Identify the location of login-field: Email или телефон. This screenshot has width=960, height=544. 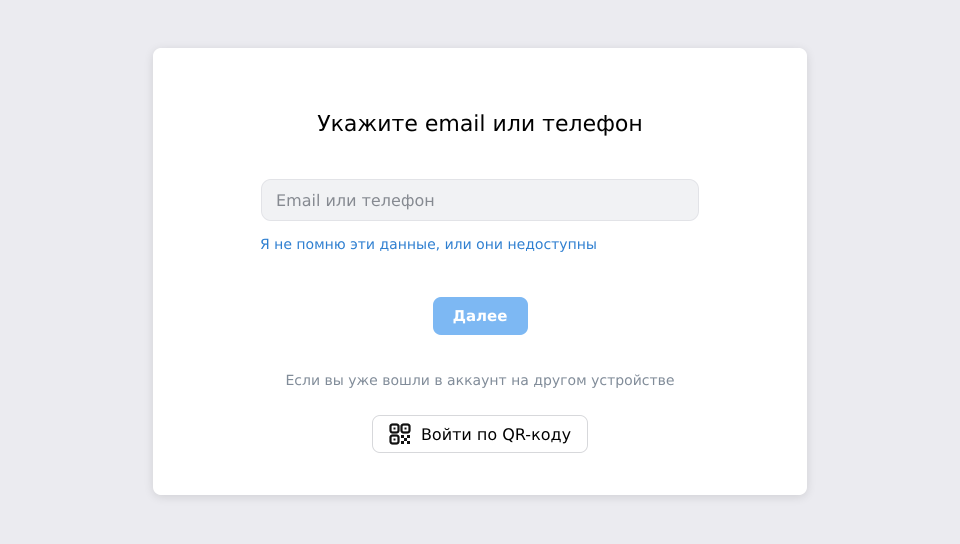
(480, 200).